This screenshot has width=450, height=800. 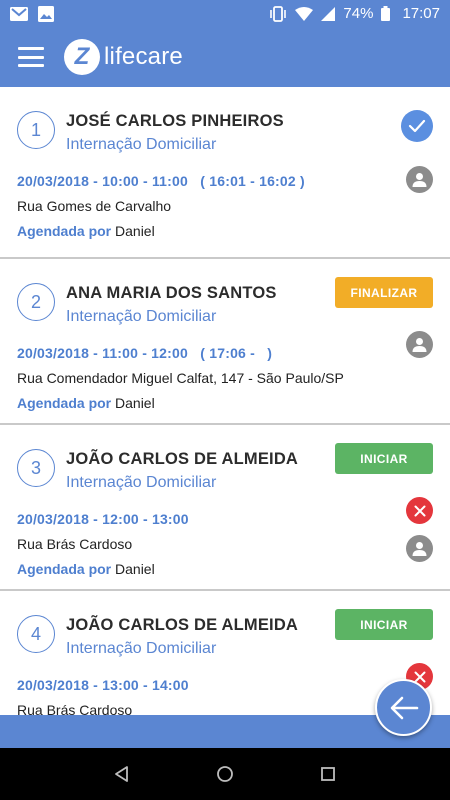 What do you see at coordinates (122, 774) in the screenshot?
I see `nav-back-icon` at bounding box center [122, 774].